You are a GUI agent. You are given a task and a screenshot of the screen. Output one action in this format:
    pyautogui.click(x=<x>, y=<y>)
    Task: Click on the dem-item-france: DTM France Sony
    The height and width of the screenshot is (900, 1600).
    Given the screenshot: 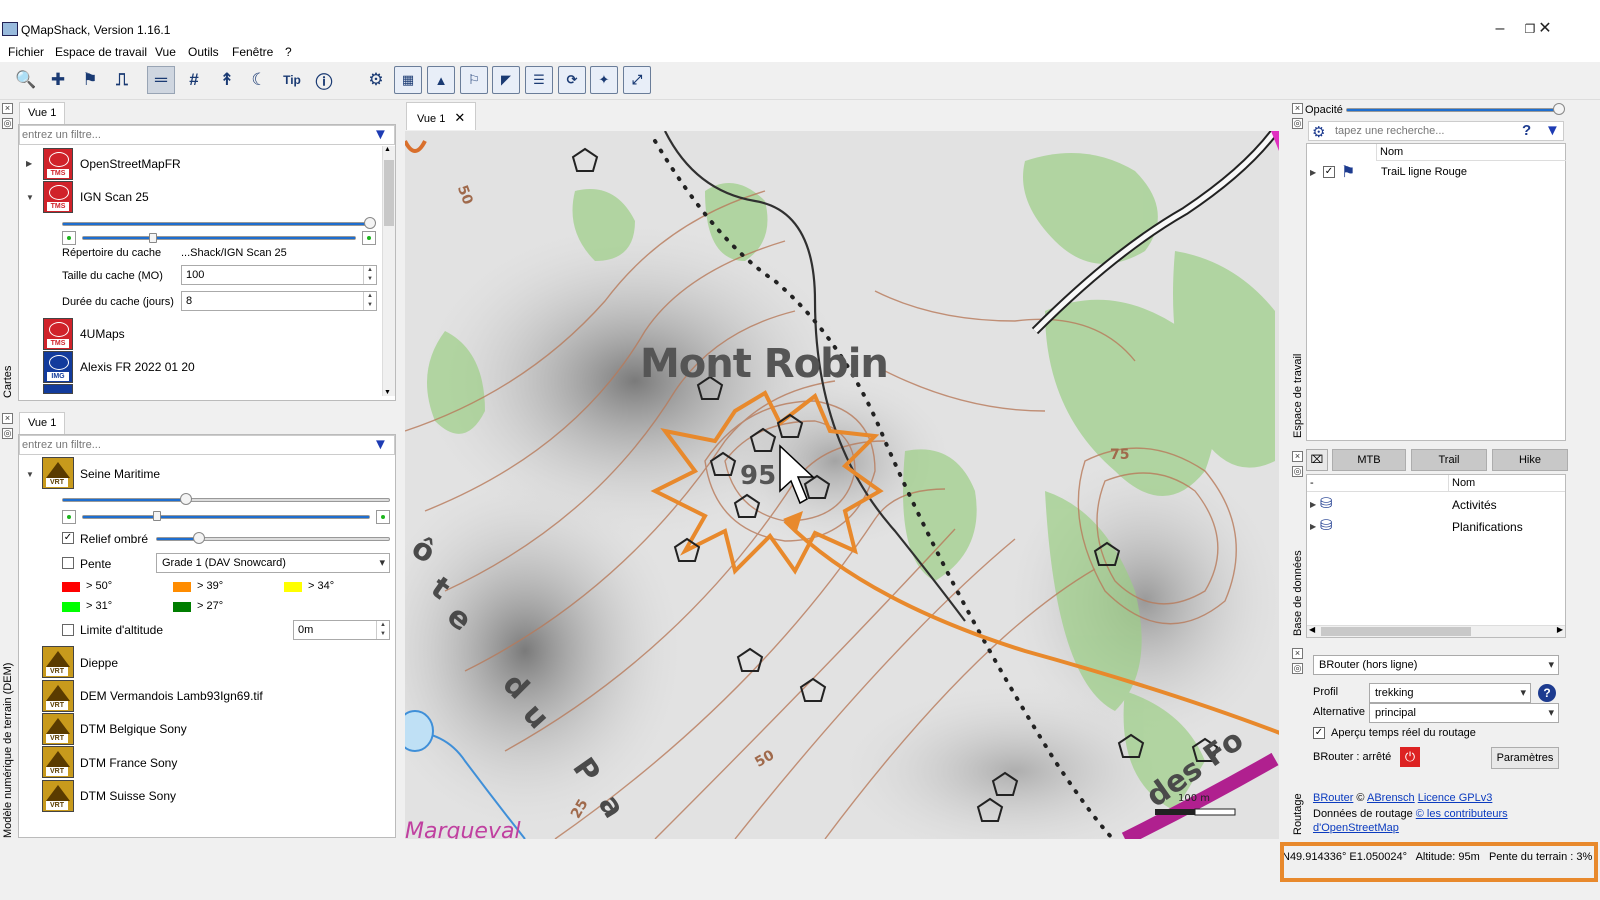 What is the action you would take?
    pyautogui.click(x=128, y=763)
    